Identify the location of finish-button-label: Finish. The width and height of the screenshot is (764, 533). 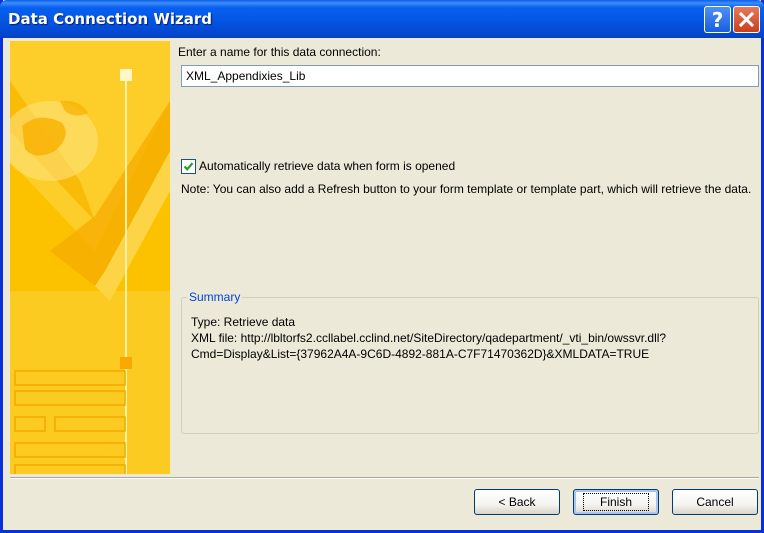
(615, 502).